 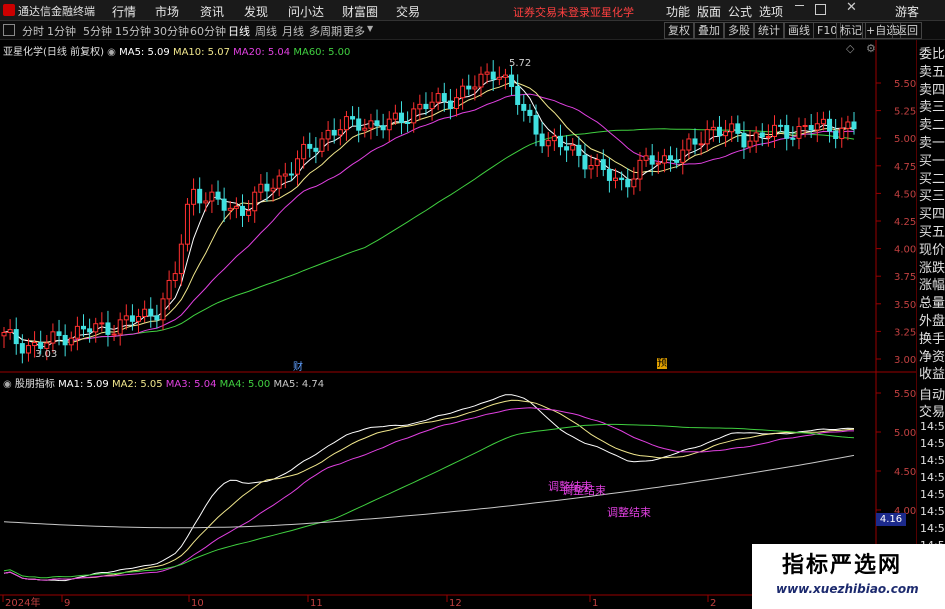 I want to click on stock-name-header: 亚星化学, so click(x=612, y=12).